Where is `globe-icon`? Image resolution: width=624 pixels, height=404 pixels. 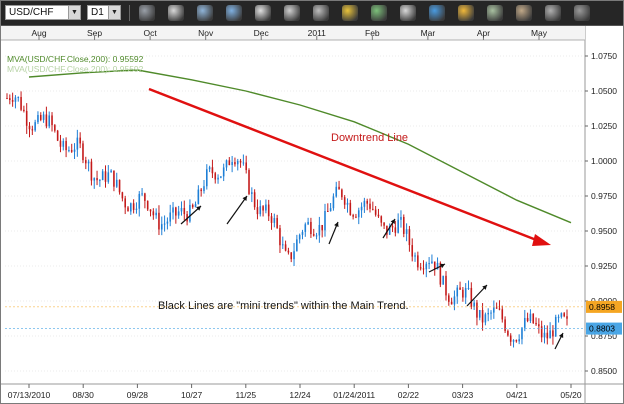 globe-icon is located at coordinates (437, 13).